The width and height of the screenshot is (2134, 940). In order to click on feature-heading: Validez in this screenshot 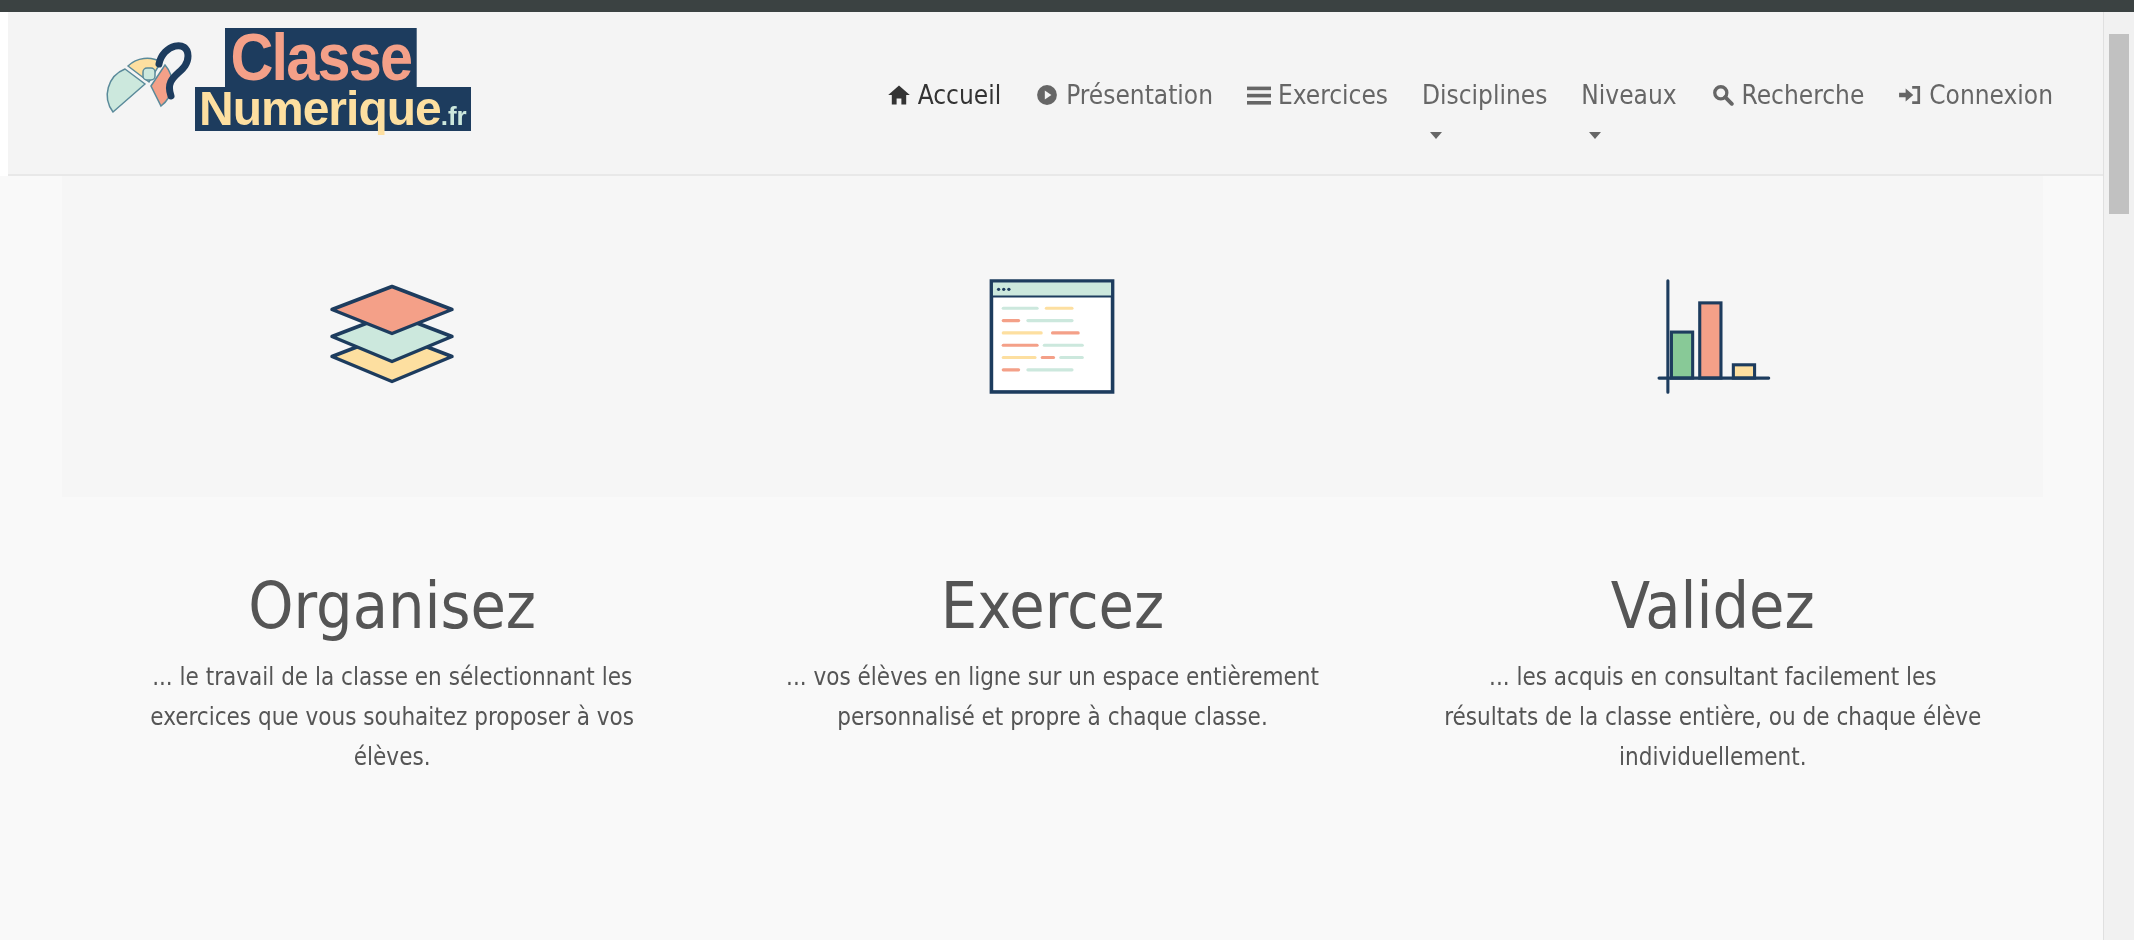, I will do `click(1712, 606)`.